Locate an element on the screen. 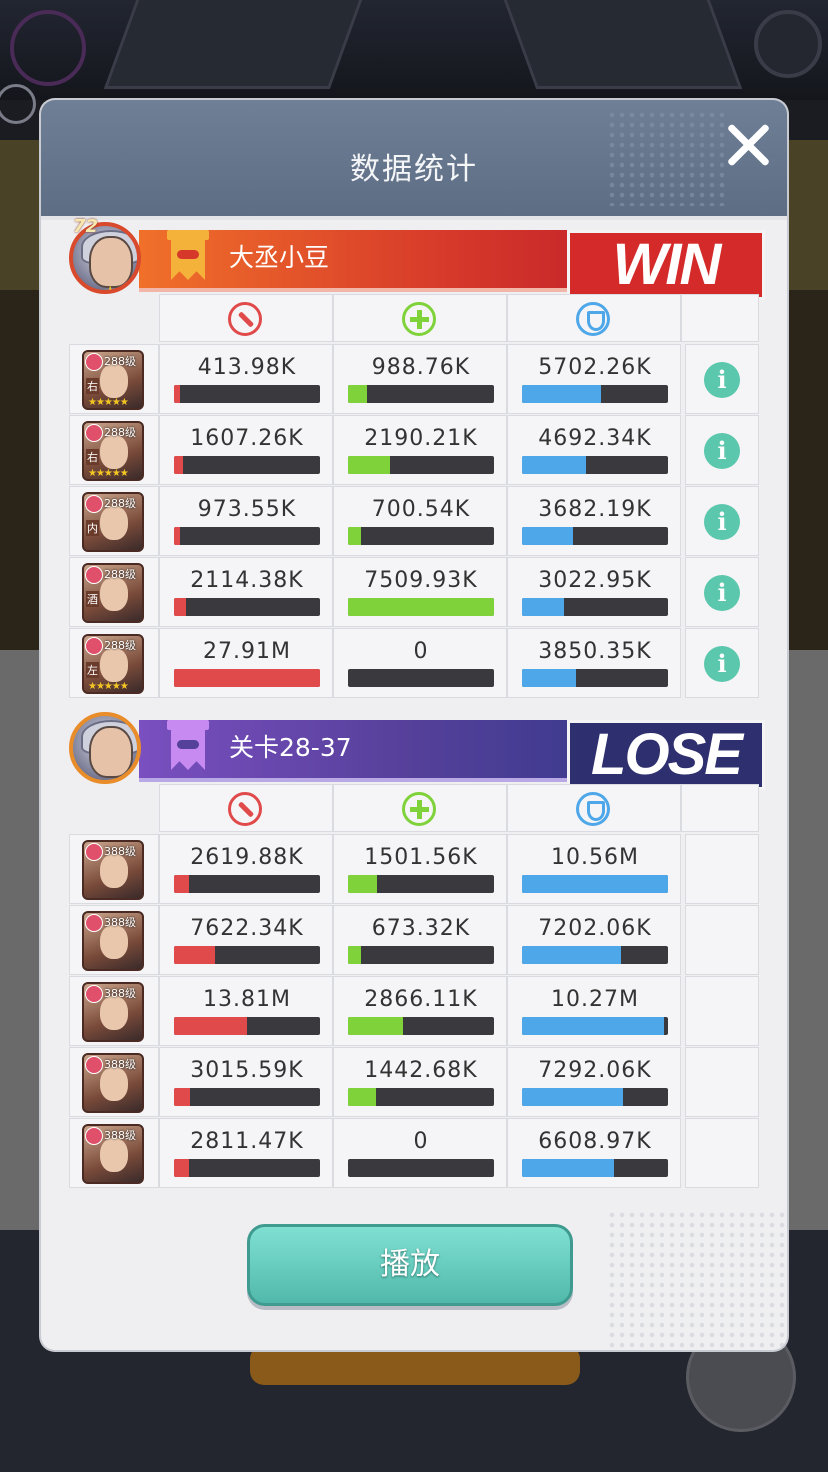  heal-cell: 1501.56K is located at coordinates (420, 869).